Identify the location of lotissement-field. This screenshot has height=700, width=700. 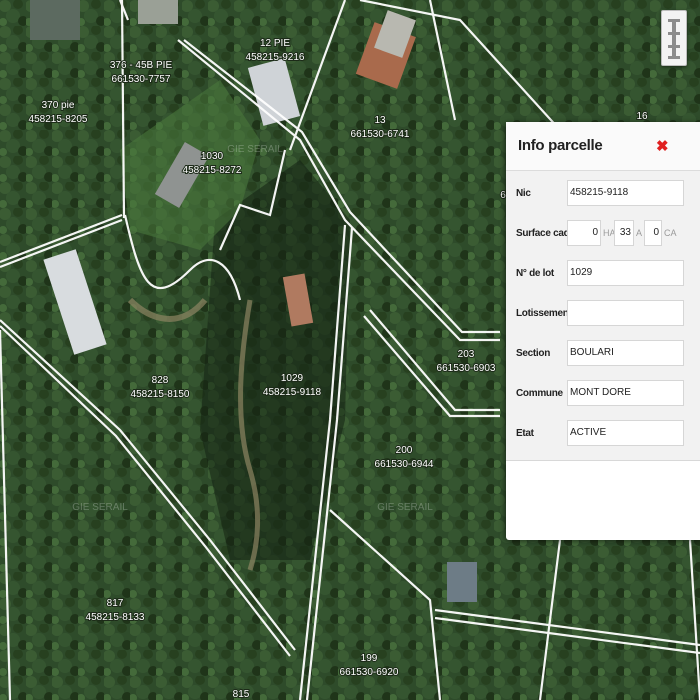
(625, 313).